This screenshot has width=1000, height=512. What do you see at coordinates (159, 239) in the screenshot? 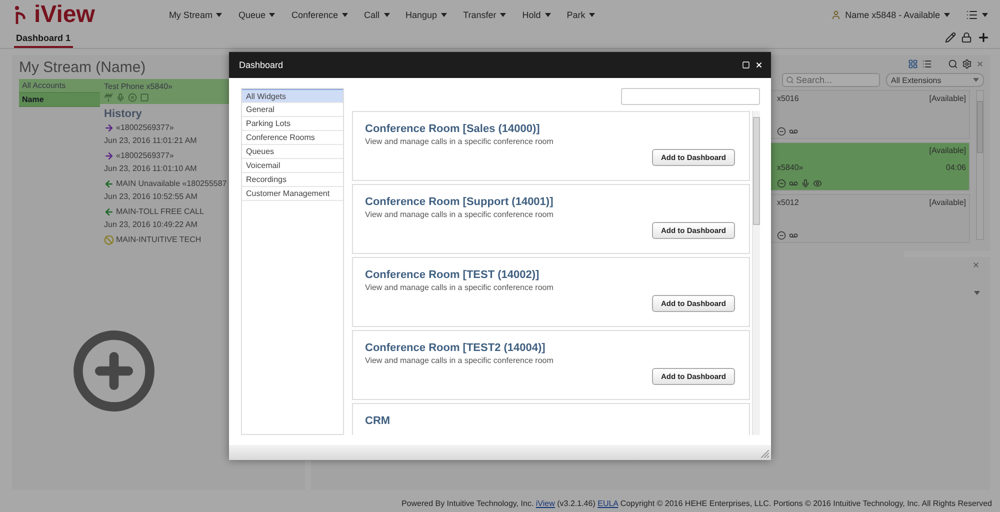
I see `history-caller: MAIN-INTUITIVE TECH` at bounding box center [159, 239].